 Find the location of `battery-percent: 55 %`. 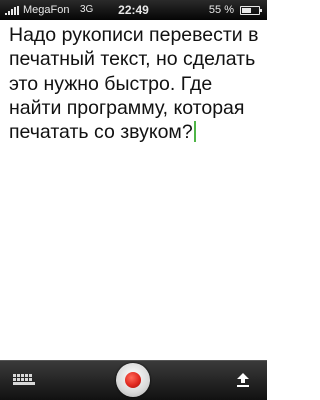

battery-percent: 55 % is located at coordinates (221, 10).